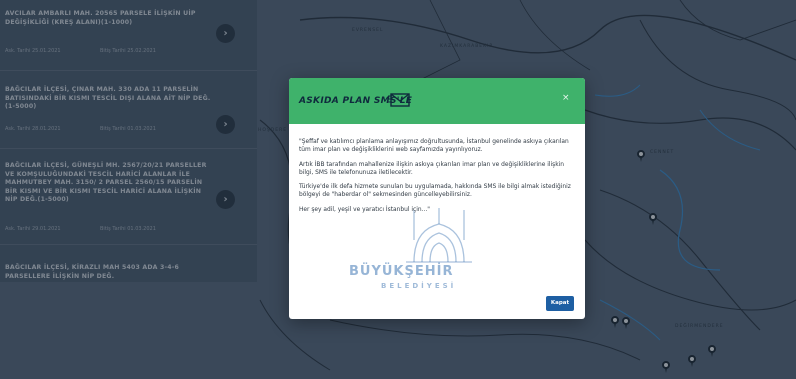 This screenshot has width=796, height=379. Describe the element at coordinates (399, 100) in the screenshot. I see `envelope-icon` at that location.